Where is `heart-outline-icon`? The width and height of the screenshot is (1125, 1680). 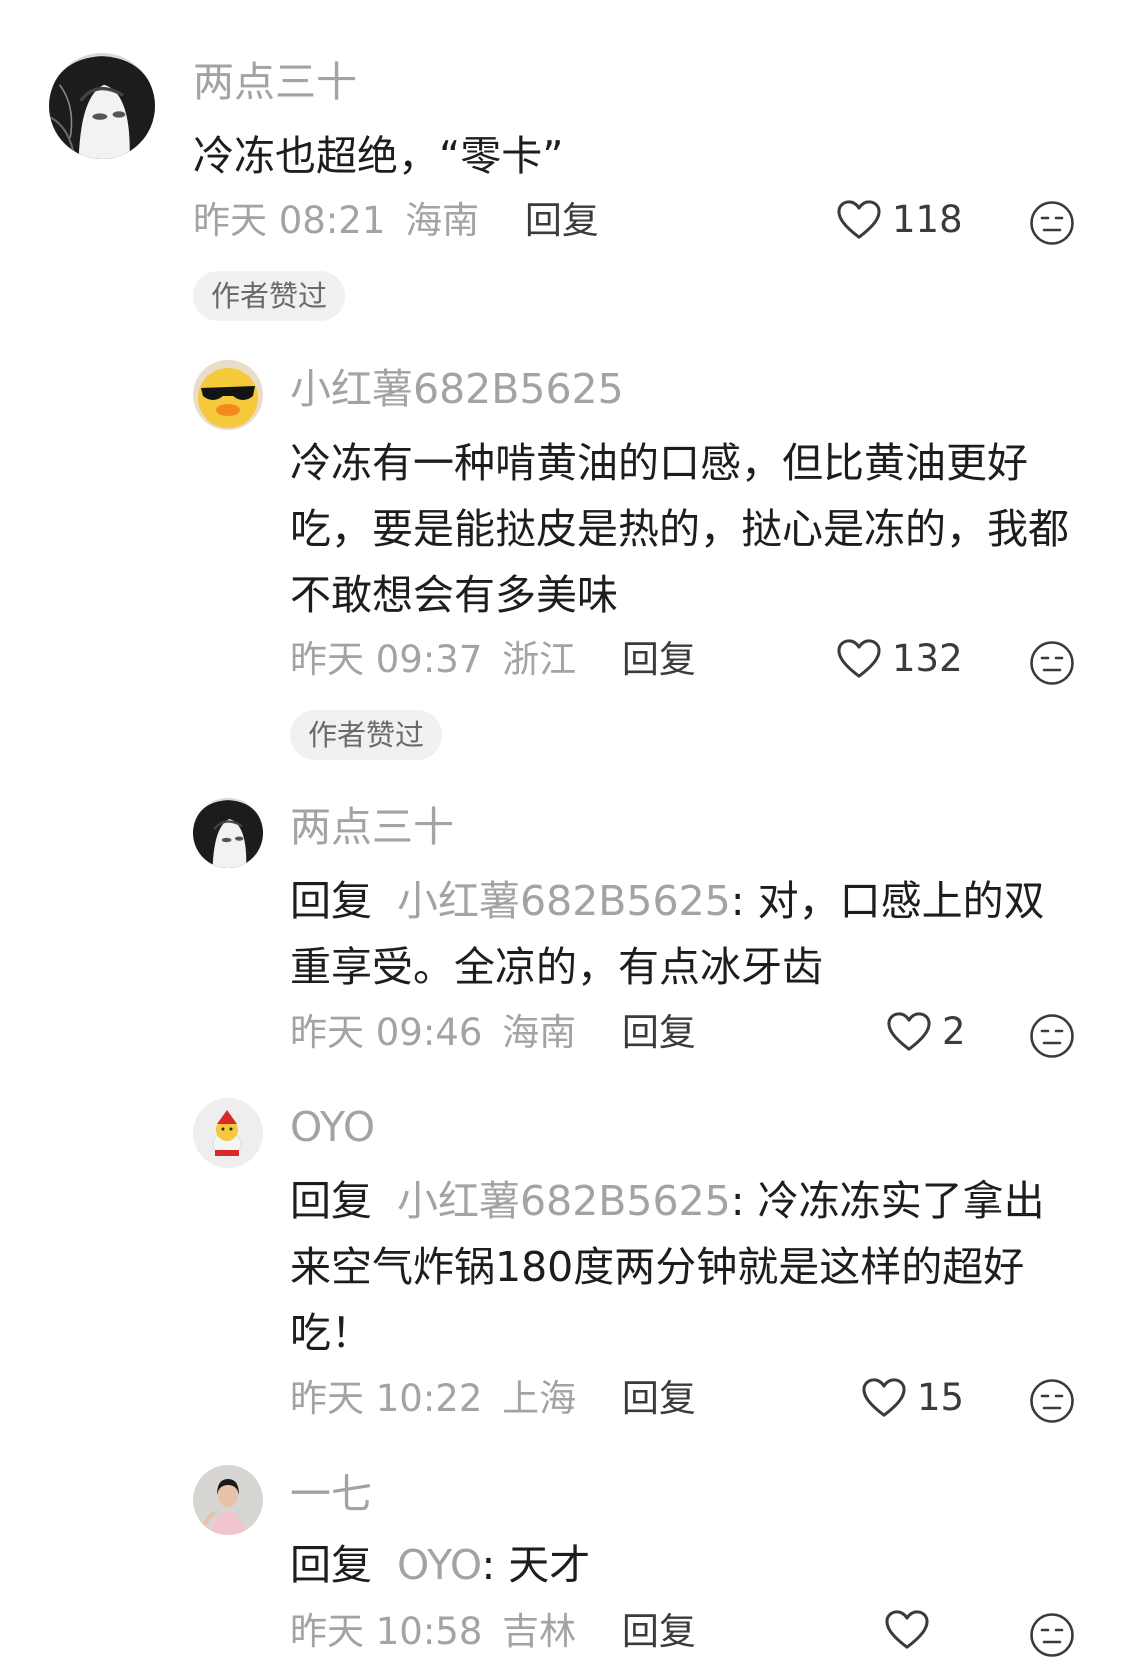 heart-outline-icon is located at coordinates (907, 1629).